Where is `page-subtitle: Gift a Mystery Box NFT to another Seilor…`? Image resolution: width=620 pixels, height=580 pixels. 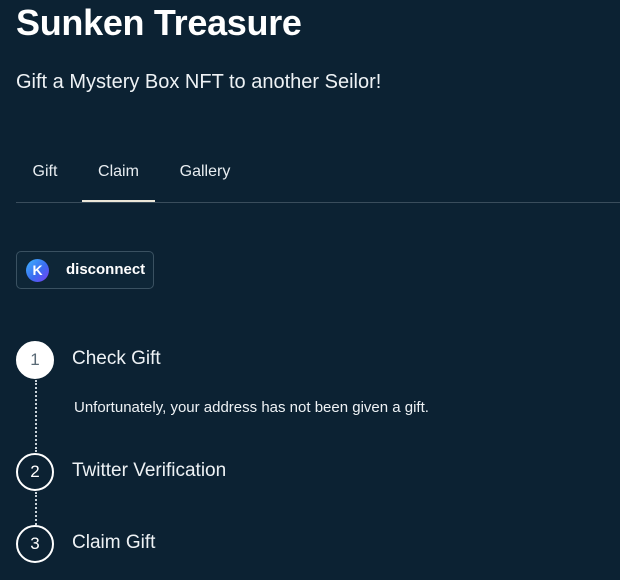
page-subtitle: Gift a Mystery Box NFT to another Seilor… is located at coordinates (199, 82).